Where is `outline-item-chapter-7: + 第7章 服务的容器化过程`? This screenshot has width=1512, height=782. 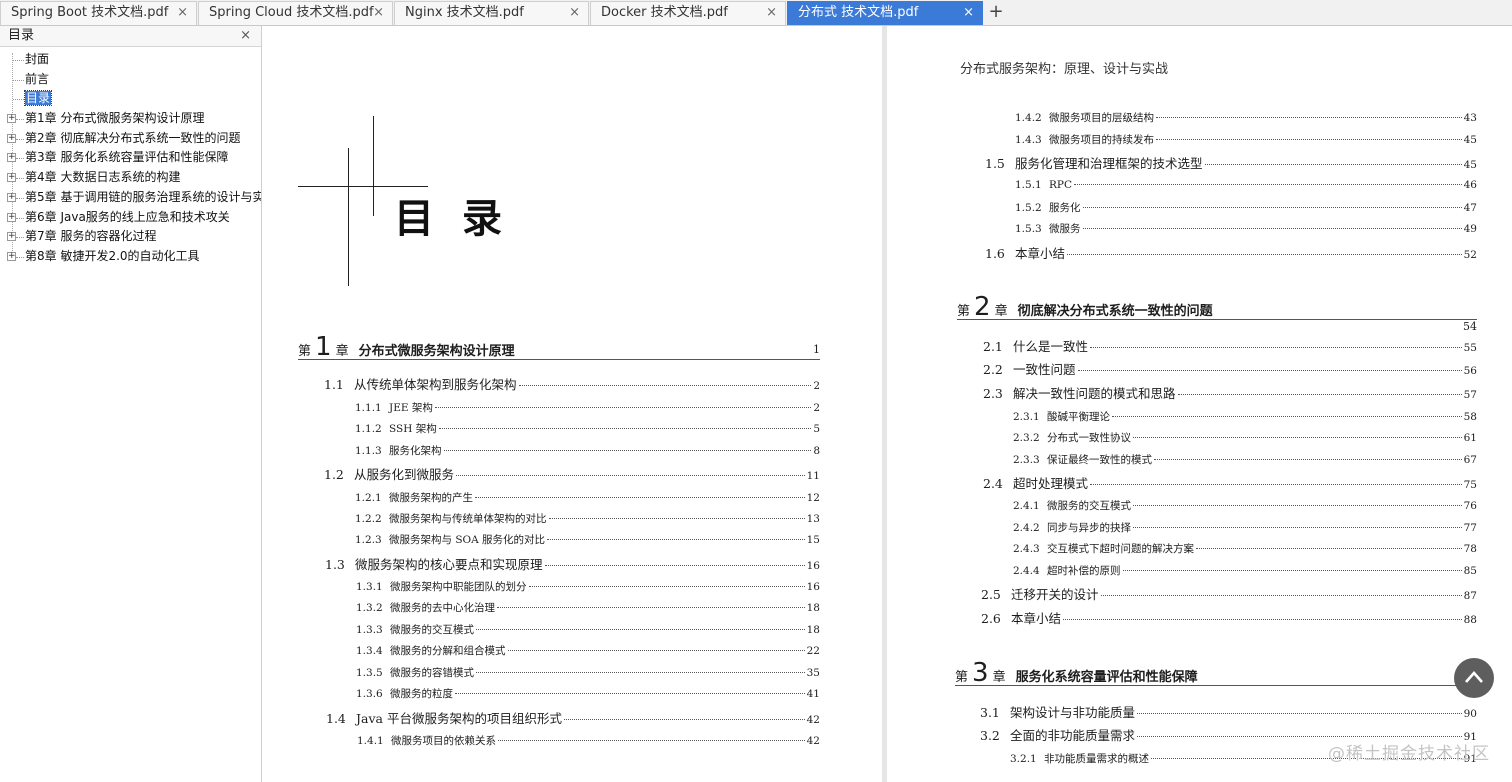
outline-item-chapter-7: + 第7章 服务的容器化过程 is located at coordinates (130, 237).